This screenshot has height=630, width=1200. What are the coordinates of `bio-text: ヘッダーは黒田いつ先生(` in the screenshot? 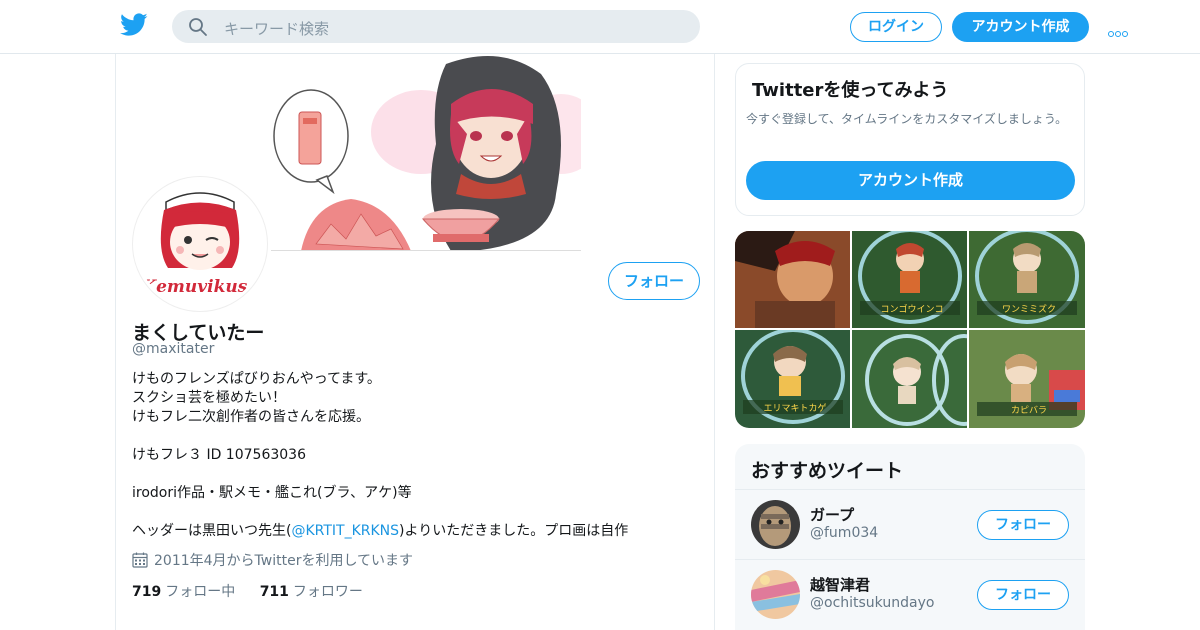 It's located at (212, 531).